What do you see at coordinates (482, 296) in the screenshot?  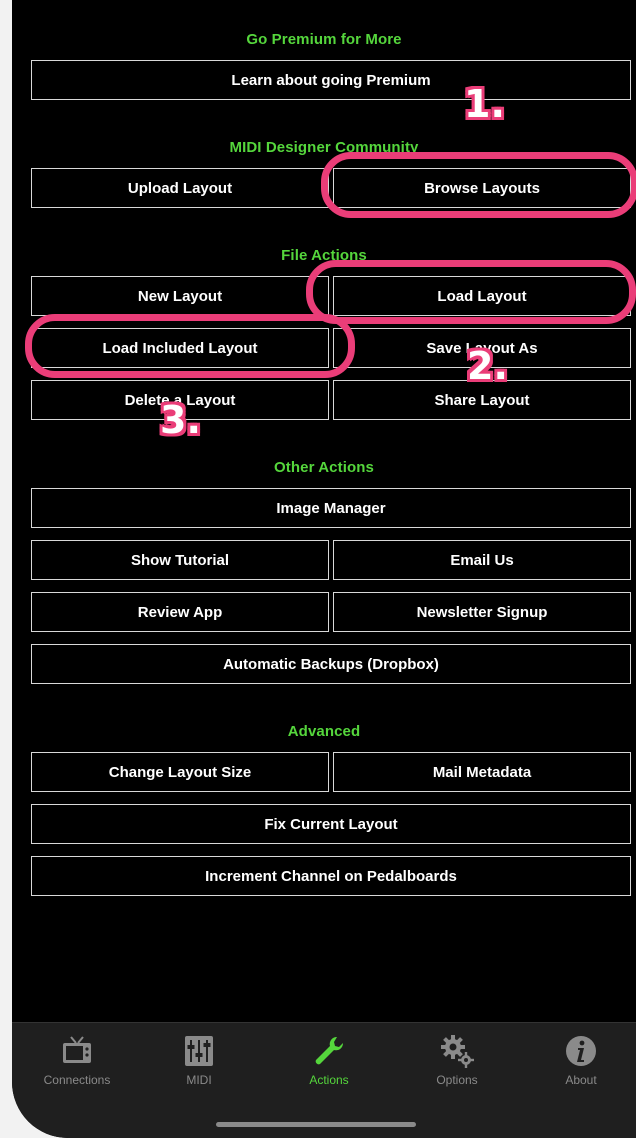 I see `load-layout-button: Load Layout` at bounding box center [482, 296].